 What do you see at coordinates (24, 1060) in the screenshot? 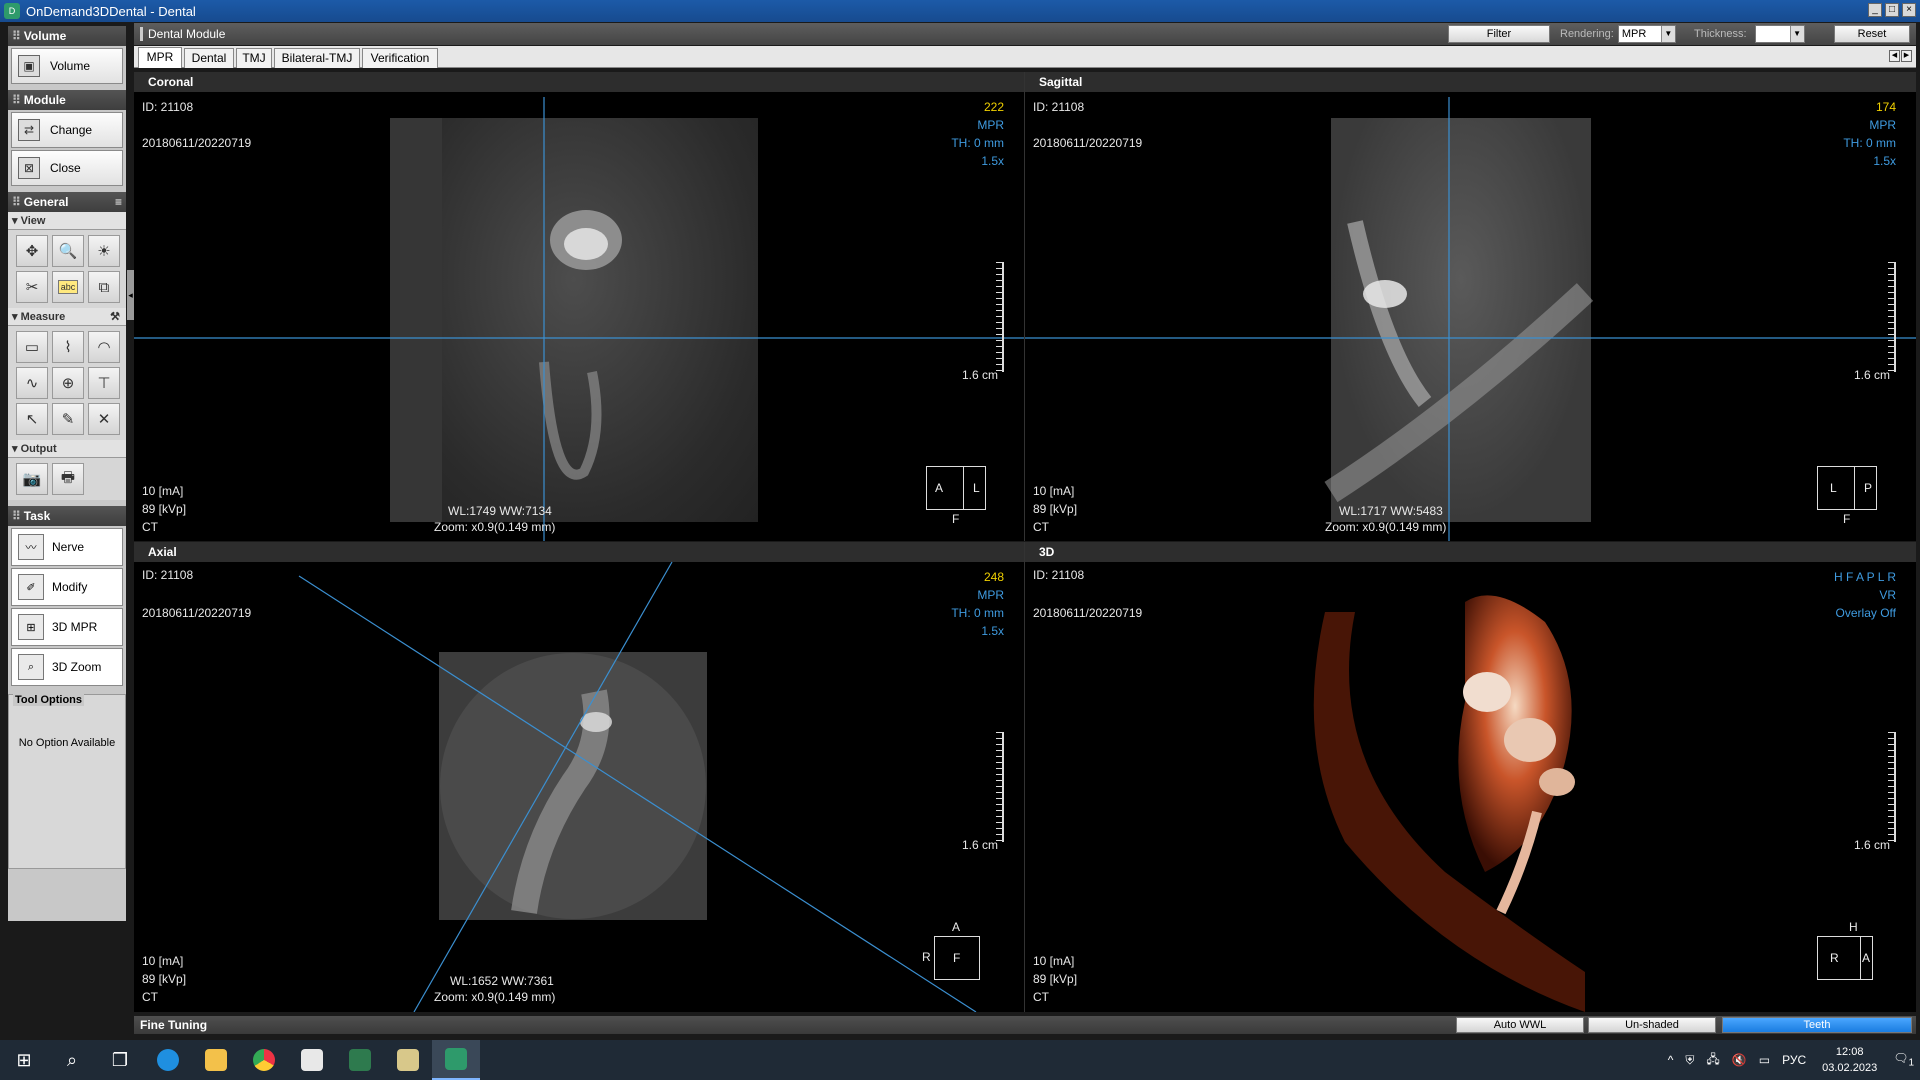
I see `start-icon: ⊞` at bounding box center [24, 1060].